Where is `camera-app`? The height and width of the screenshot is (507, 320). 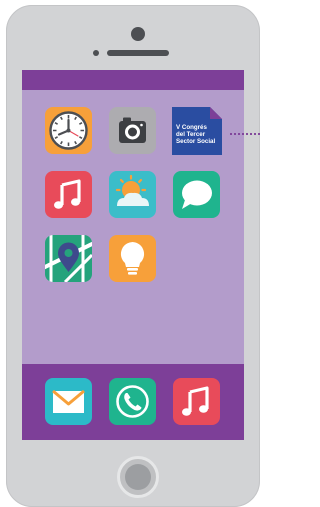 camera-app is located at coordinates (132, 130).